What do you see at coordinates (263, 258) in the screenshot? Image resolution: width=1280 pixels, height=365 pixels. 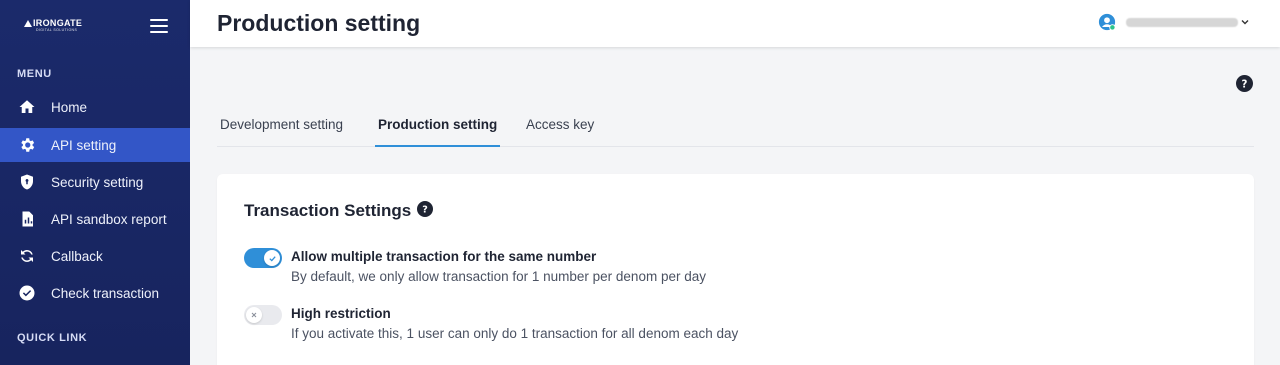 I see `allow-multiple-transaction-toggle` at bounding box center [263, 258].